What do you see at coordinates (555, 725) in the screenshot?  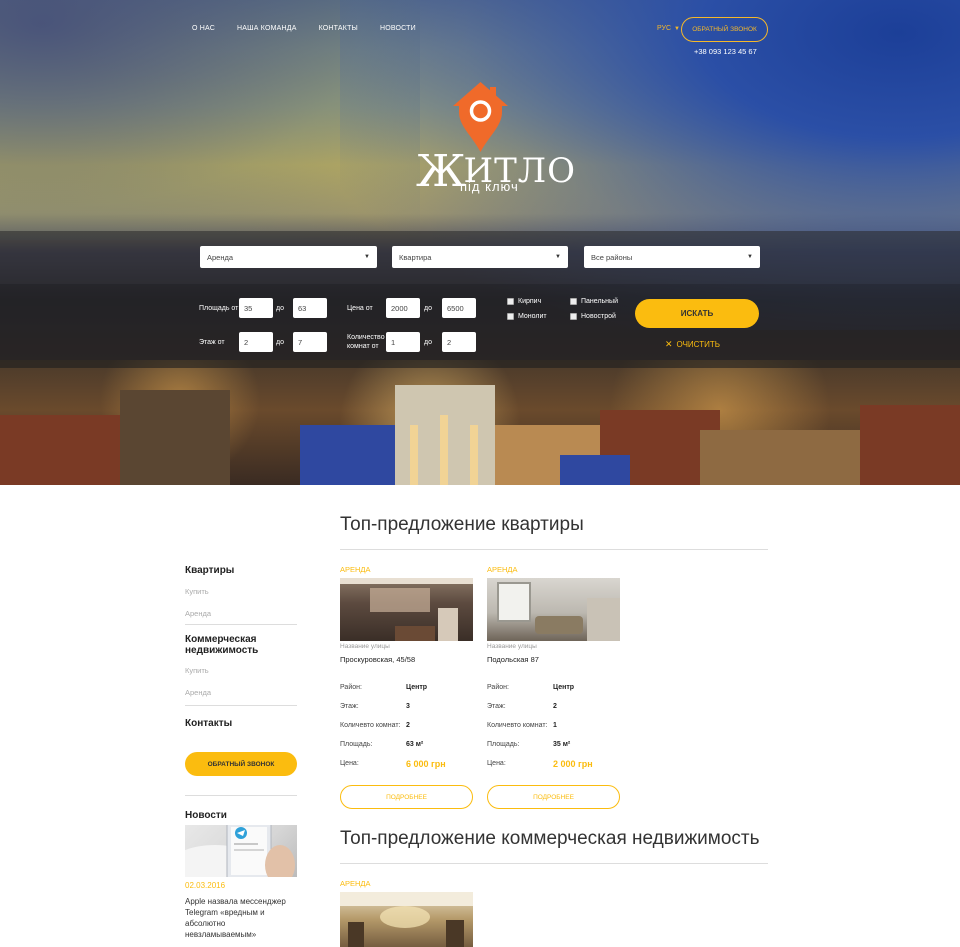 I see `listing-rooms-value: 1` at bounding box center [555, 725].